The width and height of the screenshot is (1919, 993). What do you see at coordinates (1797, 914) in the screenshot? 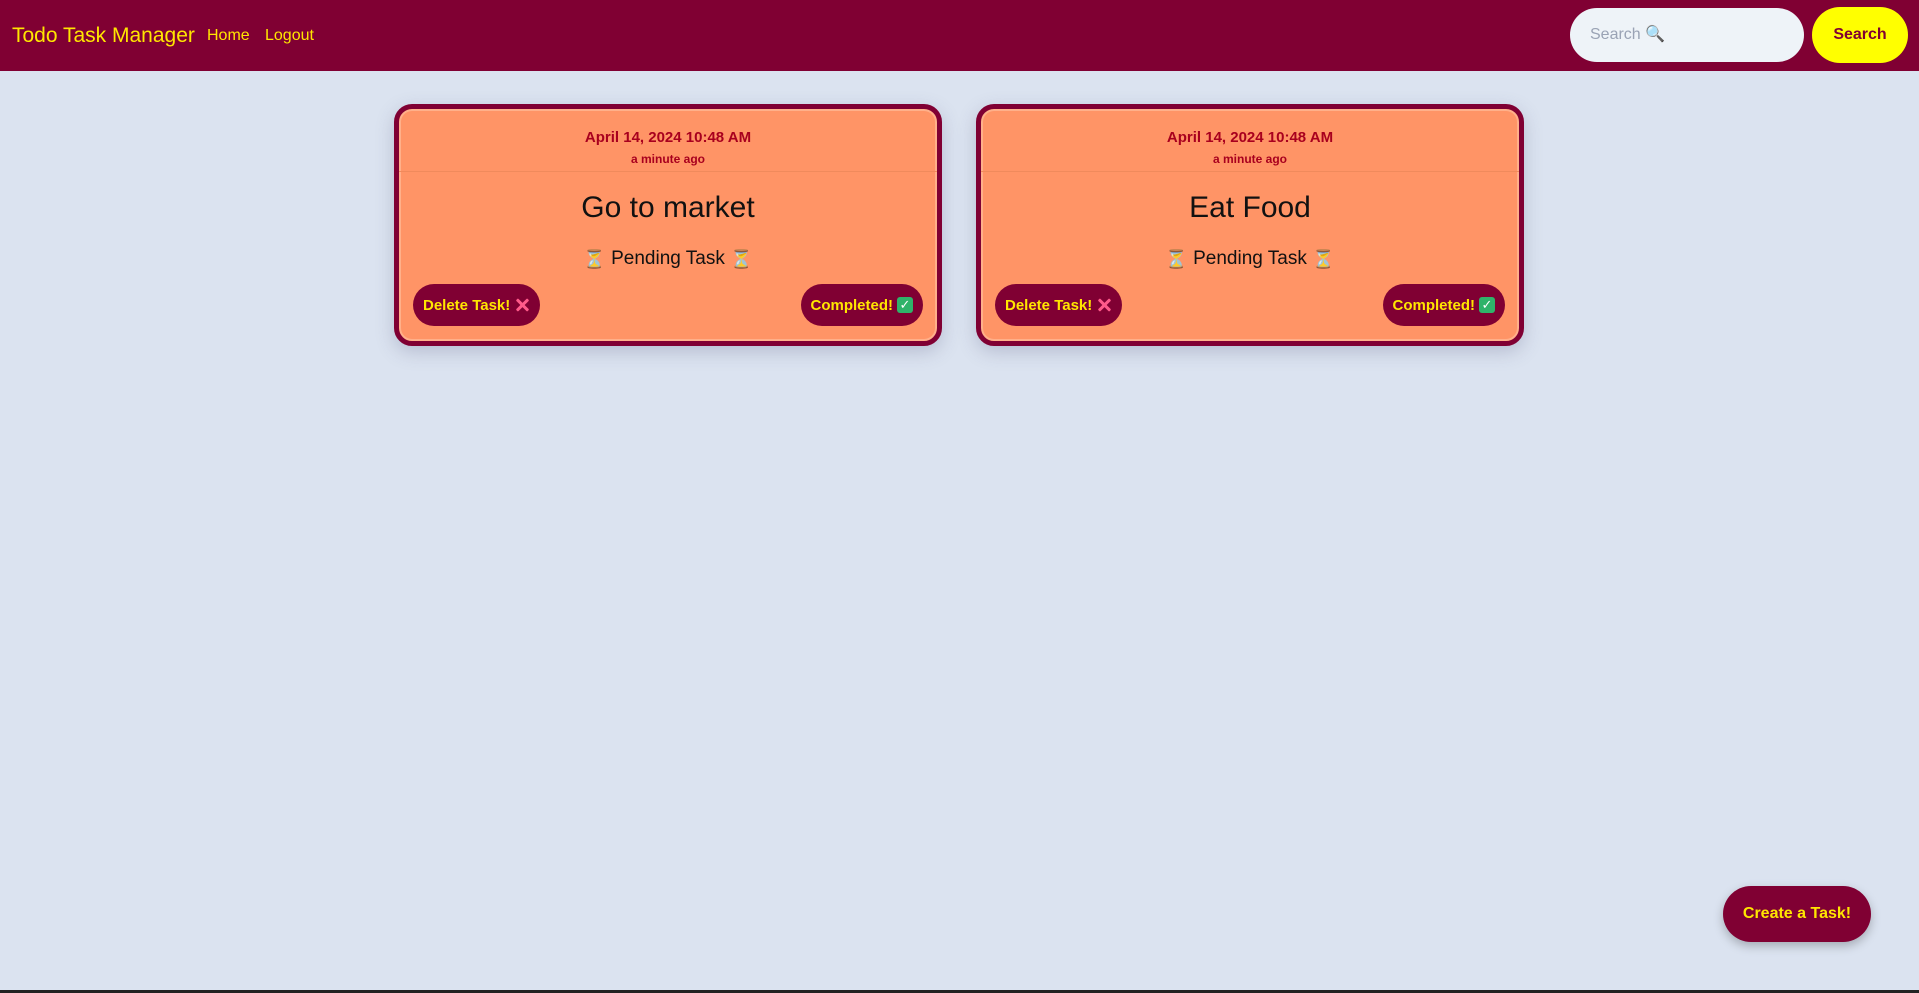
I see `create-task-button: Create a Task!` at bounding box center [1797, 914].